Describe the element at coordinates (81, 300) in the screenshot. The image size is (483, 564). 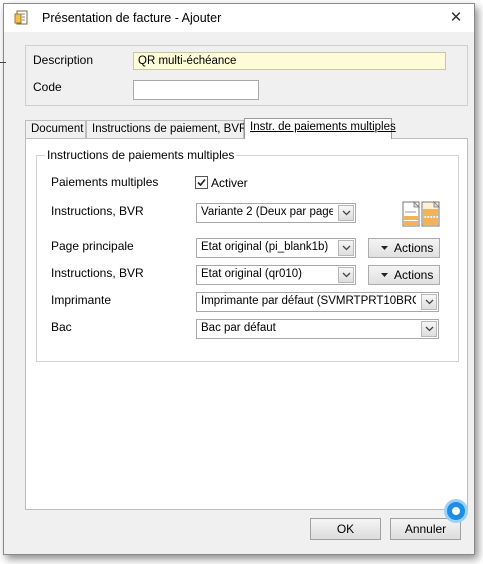
I see `imprimante-label: Imprimante` at that location.